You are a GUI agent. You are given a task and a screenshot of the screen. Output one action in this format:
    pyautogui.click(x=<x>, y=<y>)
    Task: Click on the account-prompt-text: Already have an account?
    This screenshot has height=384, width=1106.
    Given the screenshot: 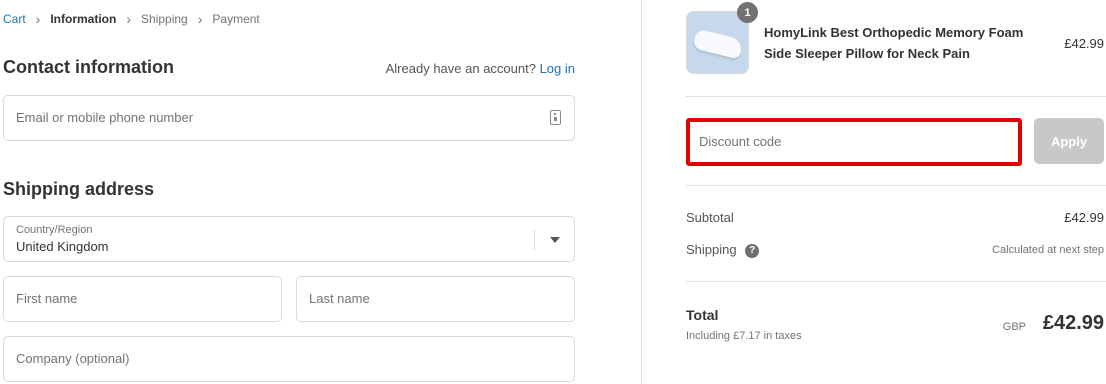 What is the action you would take?
    pyautogui.click(x=460, y=68)
    